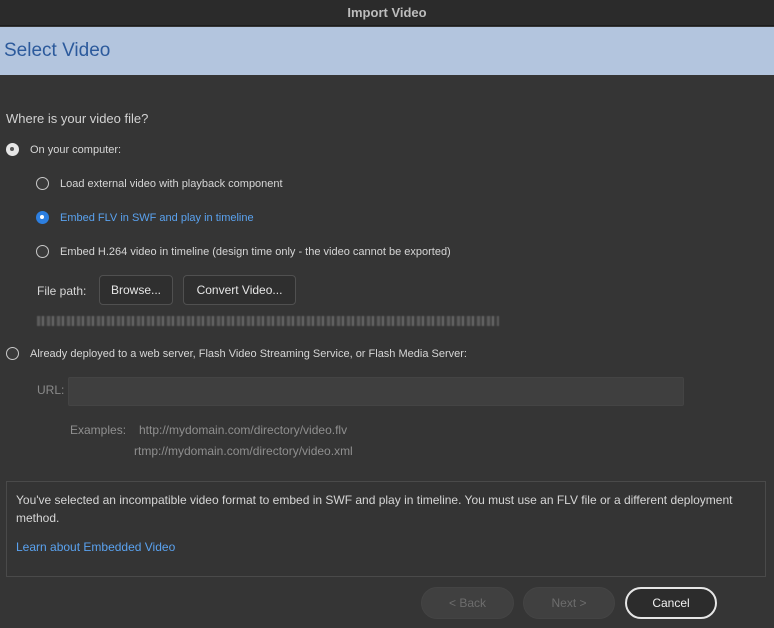 The width and height of the screenshot is (774, 628). I want to click on embed-flv-label: Embed FLV in SWF and play in timeline, so click(157, 218).